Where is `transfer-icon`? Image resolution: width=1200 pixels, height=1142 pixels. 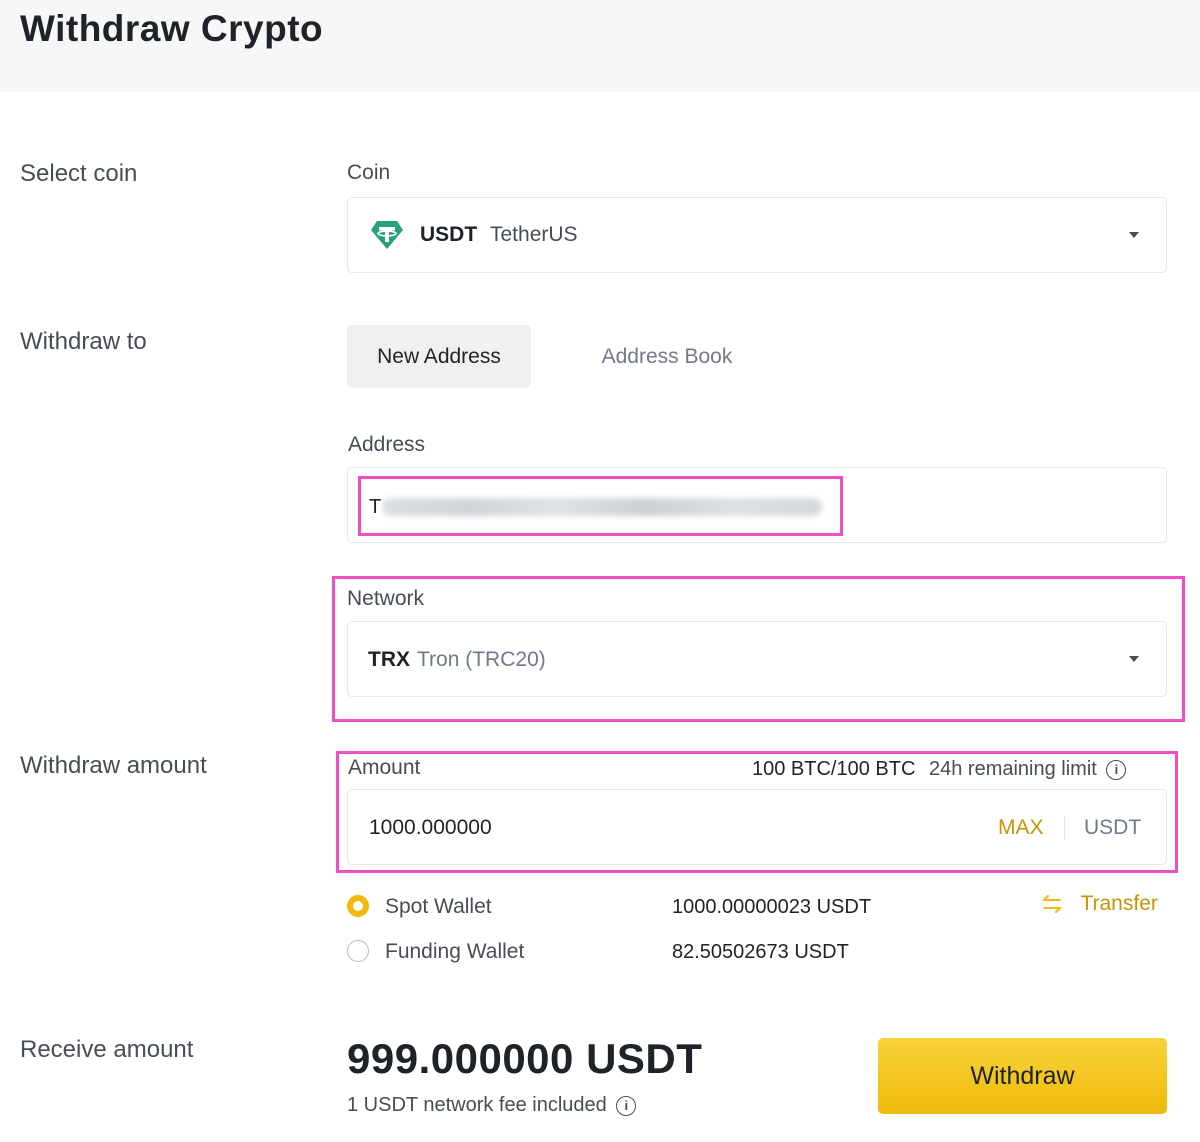
transfer-icon is located at coordinates (1052, 904).